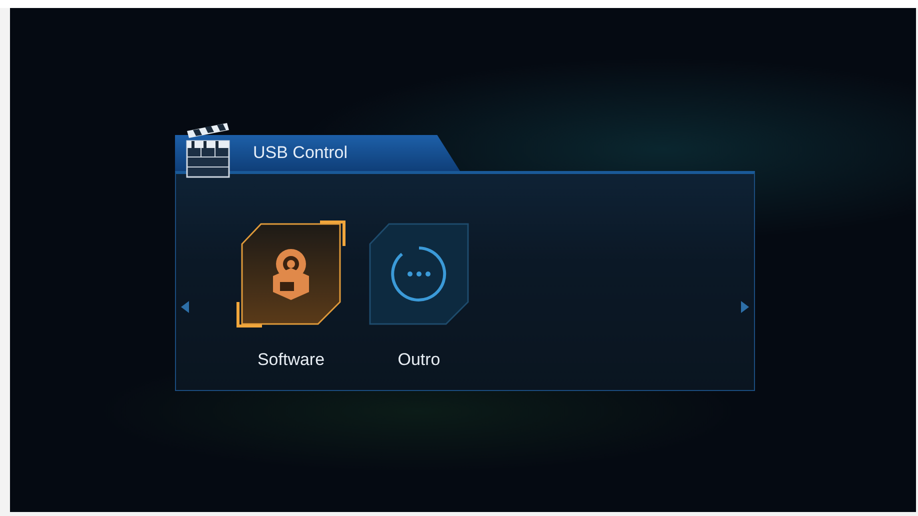  What do you see at coordinates (419, 360) in the screenshot?
I see `menu-item-label: Outro` at bounding box center [419, 360].